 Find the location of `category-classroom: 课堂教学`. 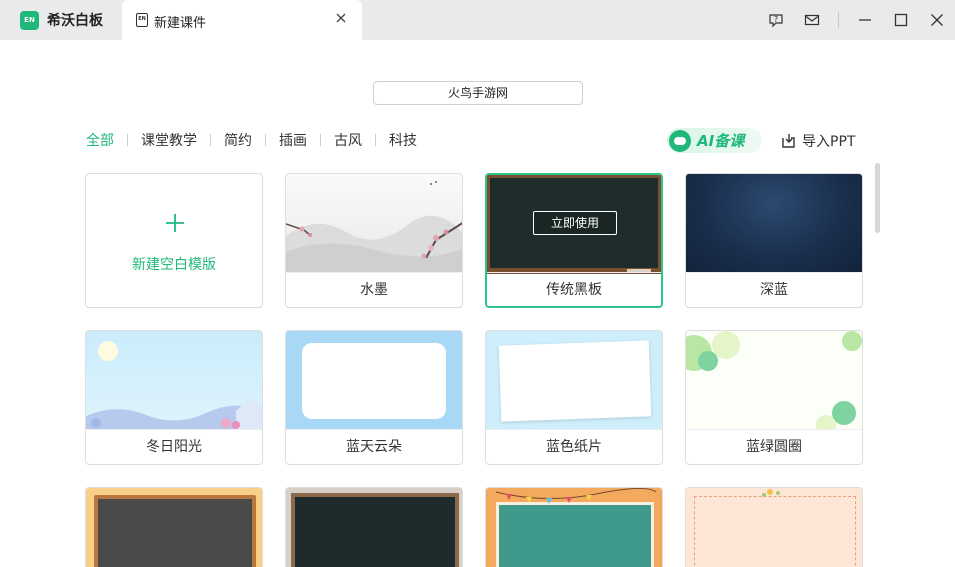

category-classroom: 课堂教学 is located at coordinates (169, 140).